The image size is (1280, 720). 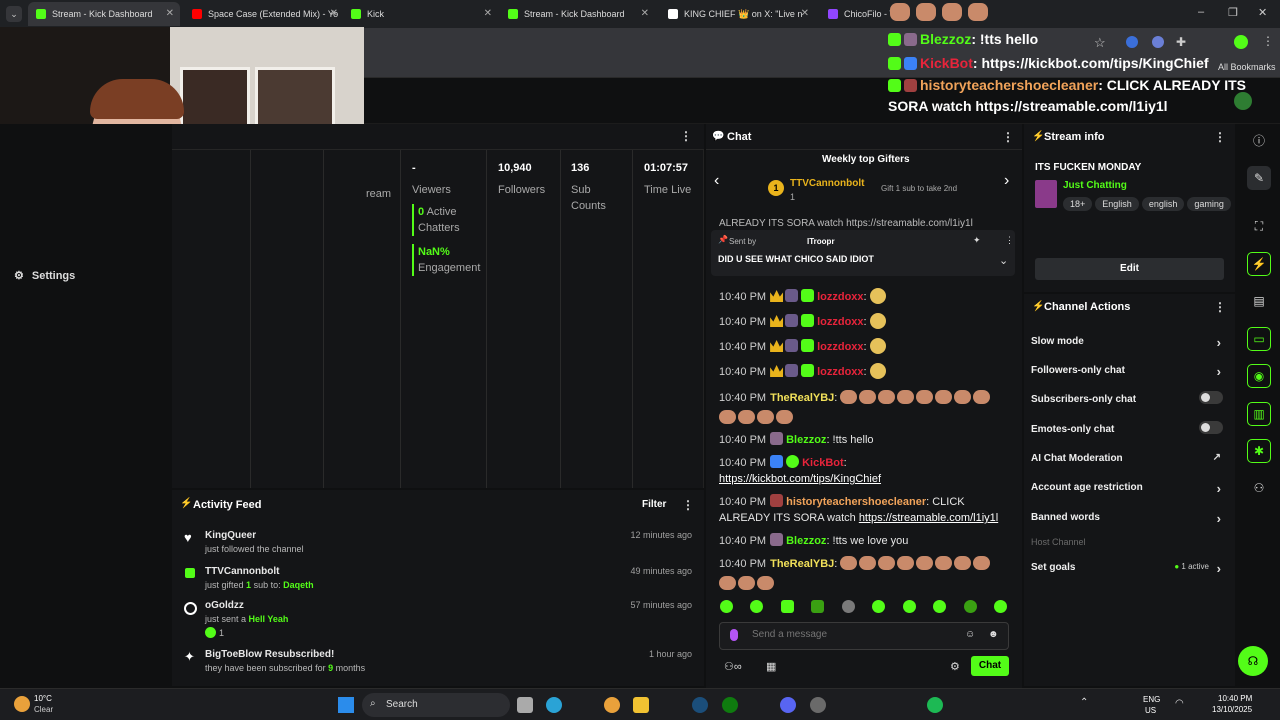 What do you see at coordinates (654, 504) in the screenshot?
I see `filter-button: Filter` at bounding box center [654, 504].